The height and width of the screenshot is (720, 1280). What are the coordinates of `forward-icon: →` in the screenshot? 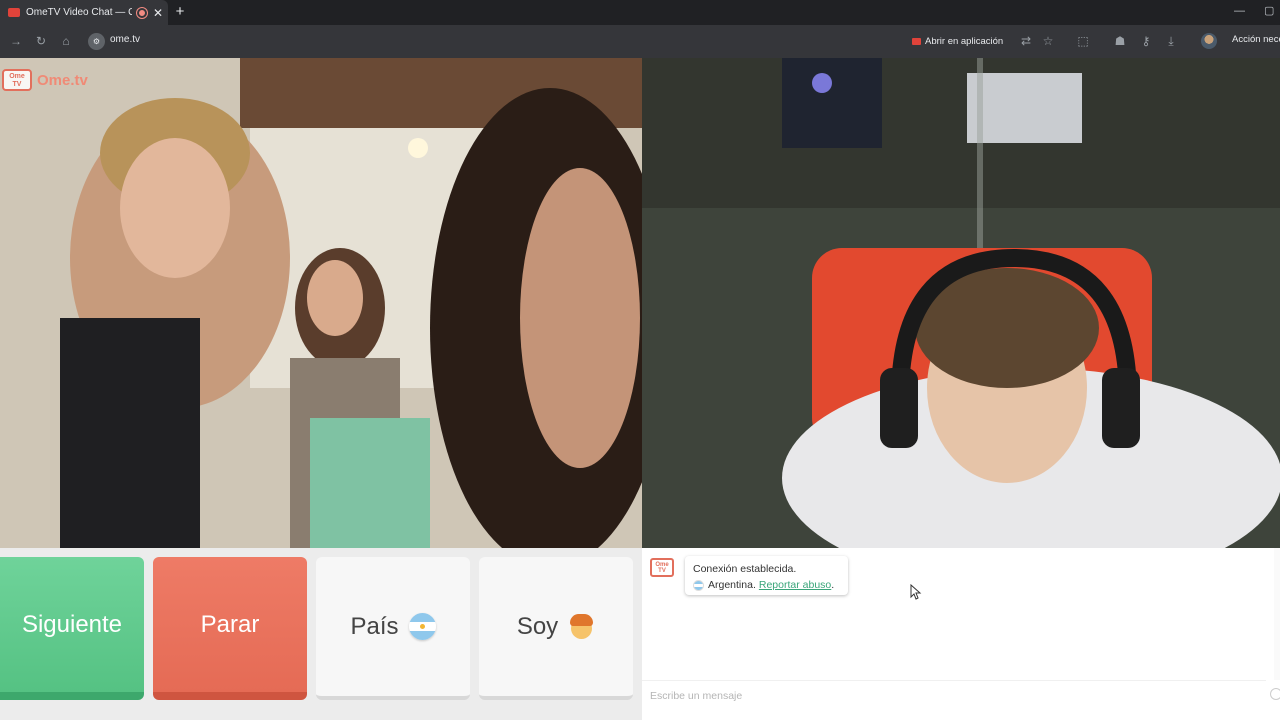 It's located at (16, 41).